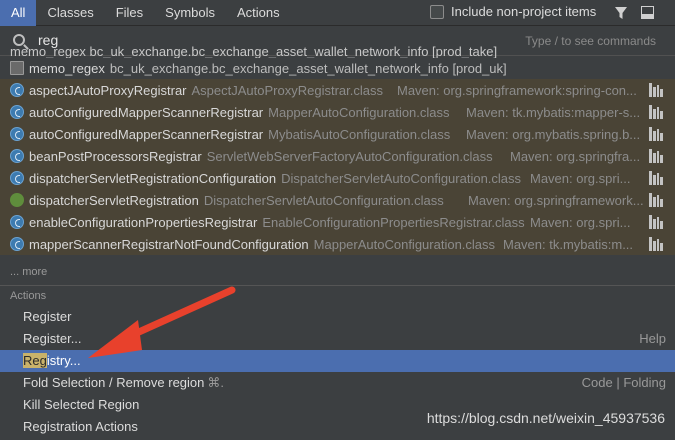 This screenshot has width=675, height=440. What do you see at coordinates (80, 426) in the screenshot?
I see `action-label: Registration Actions` at bounding box center [80, 426].